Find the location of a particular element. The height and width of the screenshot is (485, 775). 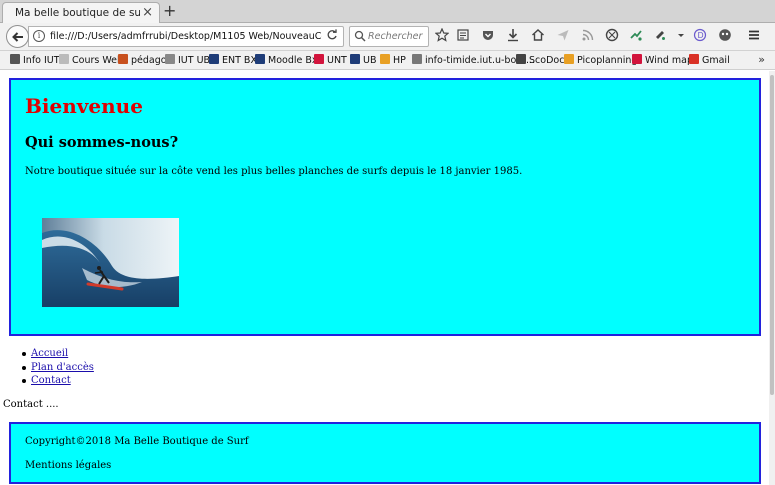

extension-icon is located at coordinates (636, 36).